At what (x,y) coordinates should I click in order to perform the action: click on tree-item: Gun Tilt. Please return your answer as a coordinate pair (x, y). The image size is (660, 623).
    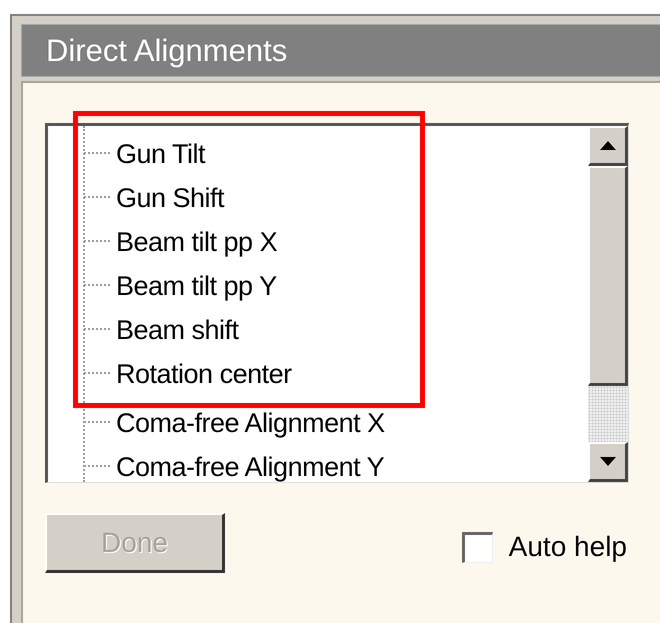
    Looking at the image, I should click on (161, 154).